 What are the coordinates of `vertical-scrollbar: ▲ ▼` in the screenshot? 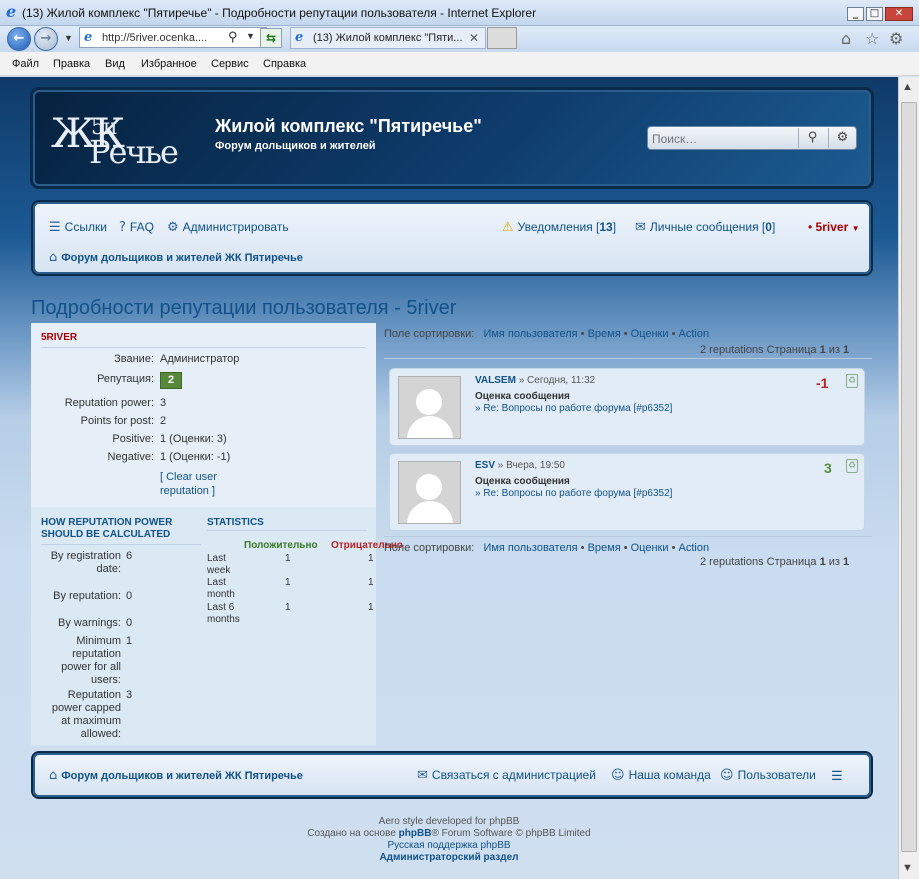 It's located at (908, 478).